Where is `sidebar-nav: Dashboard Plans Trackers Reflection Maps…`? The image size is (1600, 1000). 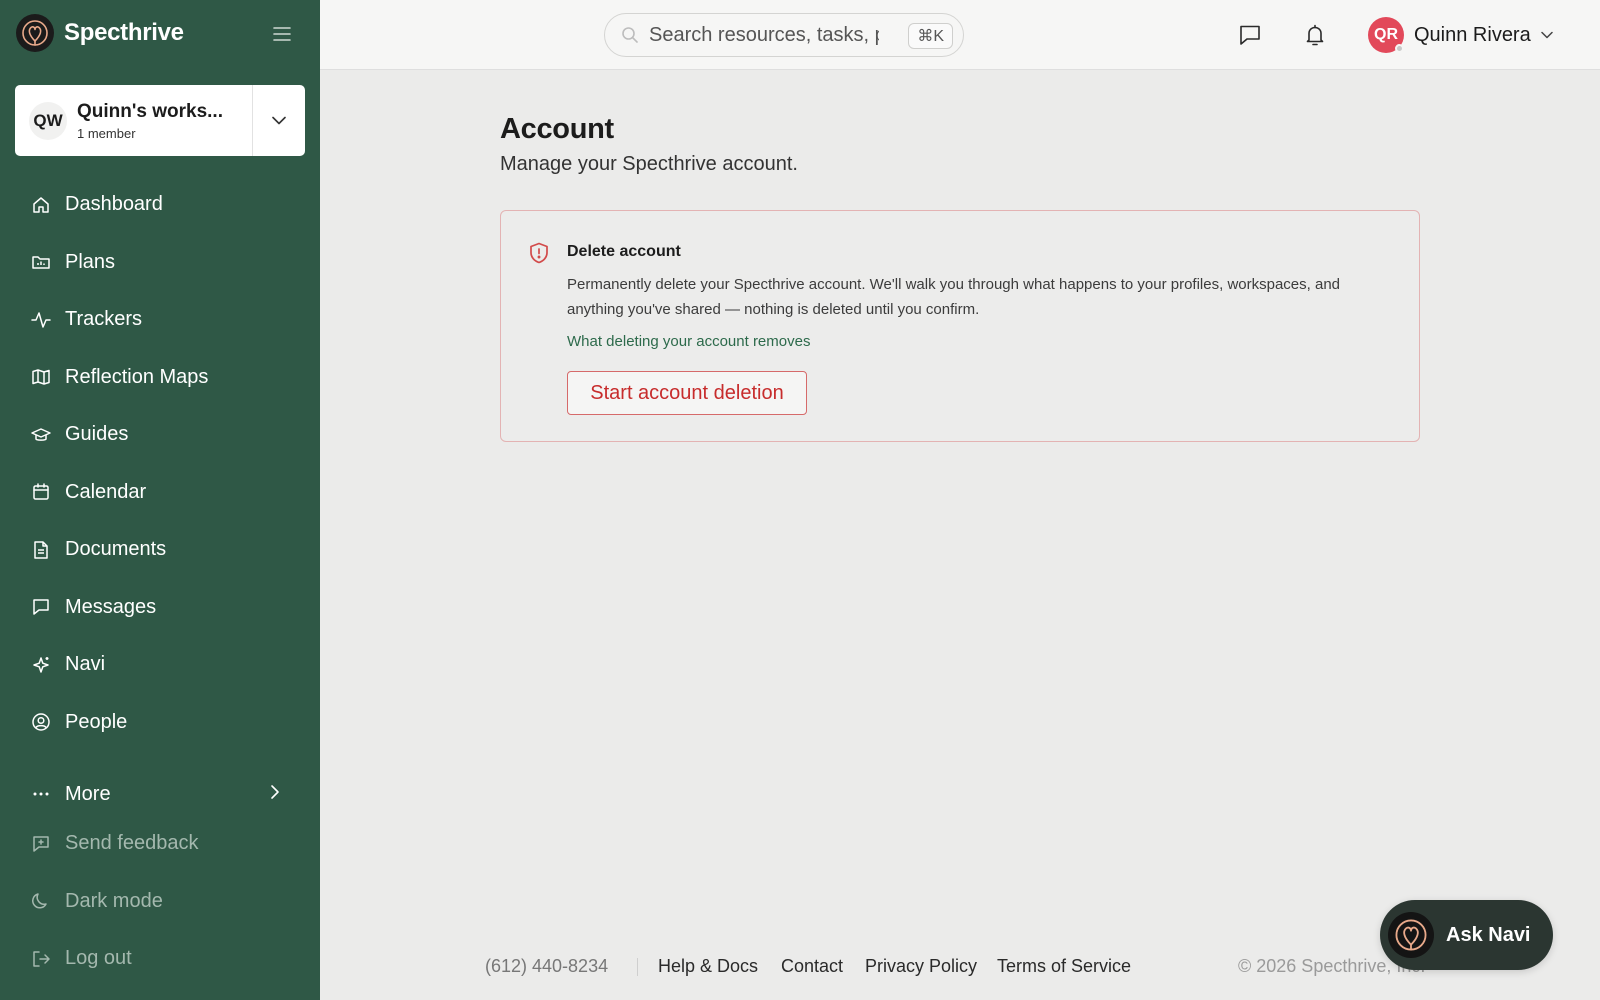
sidebar-nav: Dashboard Plans Trackers Reflection Maps… is located at coordinates (160, 463).